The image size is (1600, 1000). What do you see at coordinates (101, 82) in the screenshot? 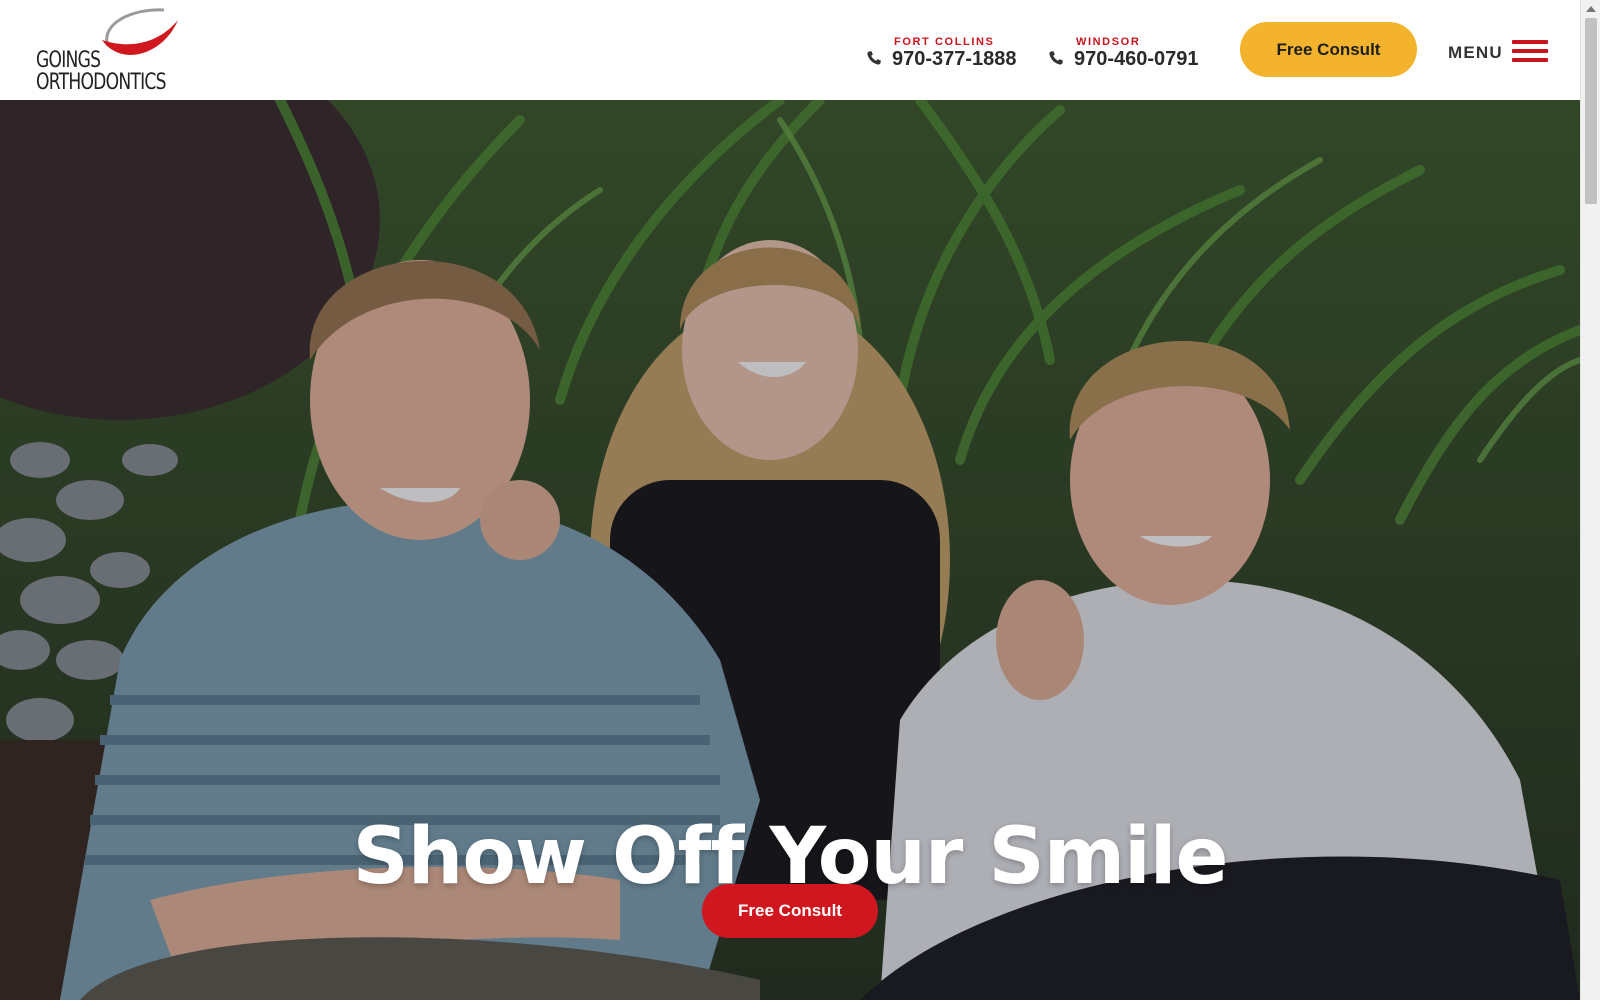
I see `logo-text-line2: ORTHODONTICS` at bounding box center [101, 82].